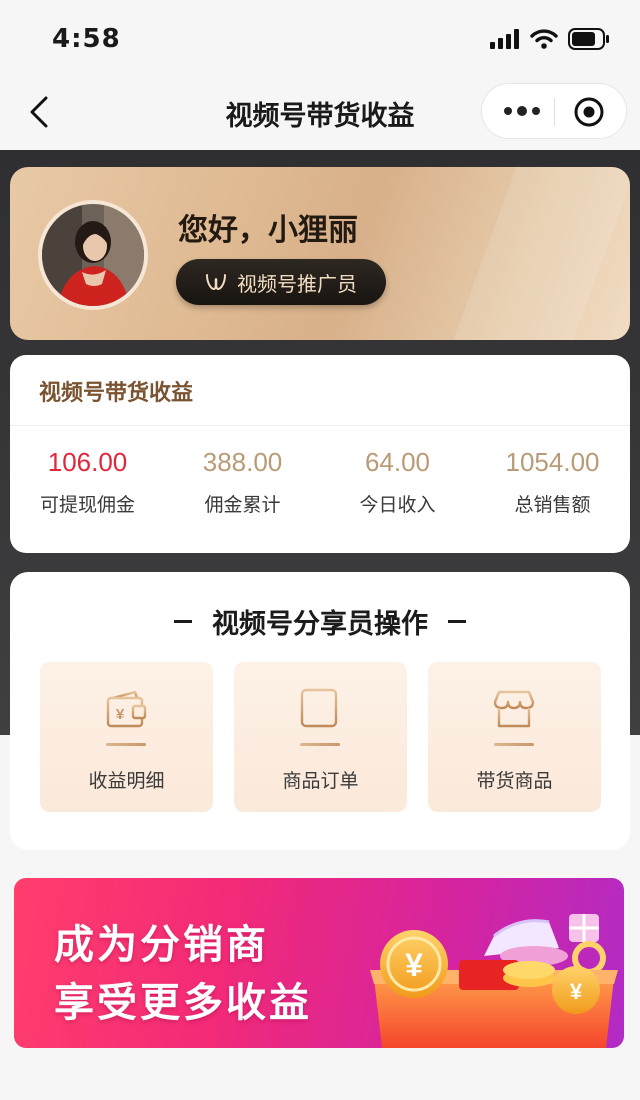 This screenshot has height=1100, width=640. I want to click on store-icon, so click(514, 709).